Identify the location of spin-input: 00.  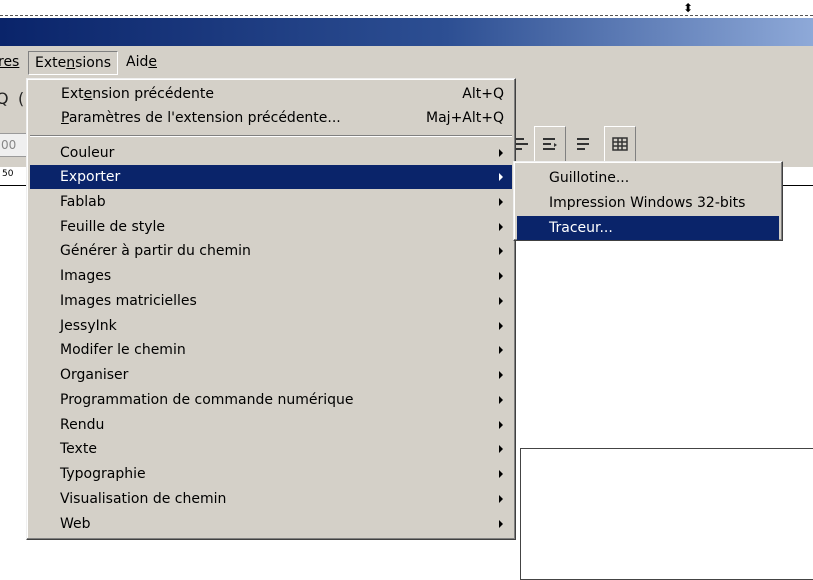
(14, 145).